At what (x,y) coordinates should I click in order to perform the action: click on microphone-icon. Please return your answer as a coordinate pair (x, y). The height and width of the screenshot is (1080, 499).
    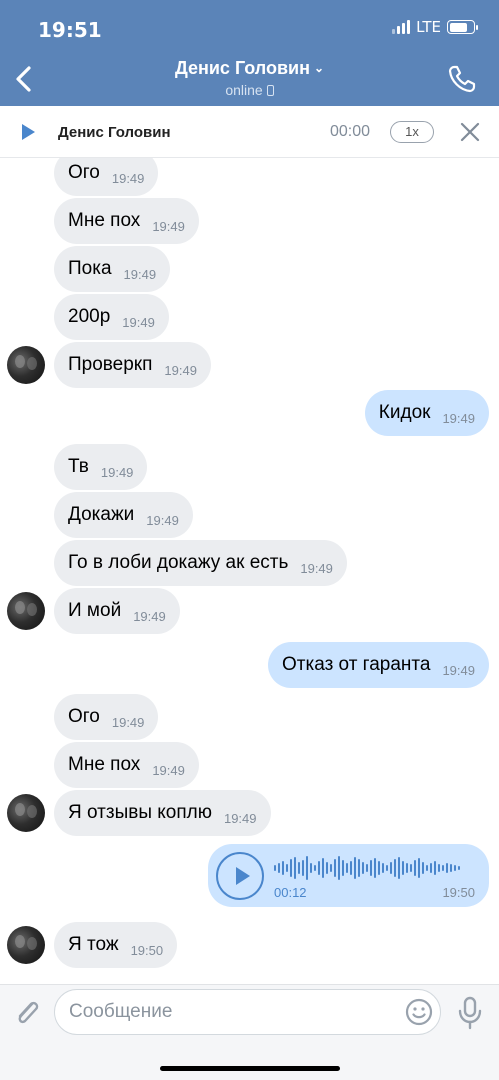
    Looking at the image, I should click on (470, 1013).